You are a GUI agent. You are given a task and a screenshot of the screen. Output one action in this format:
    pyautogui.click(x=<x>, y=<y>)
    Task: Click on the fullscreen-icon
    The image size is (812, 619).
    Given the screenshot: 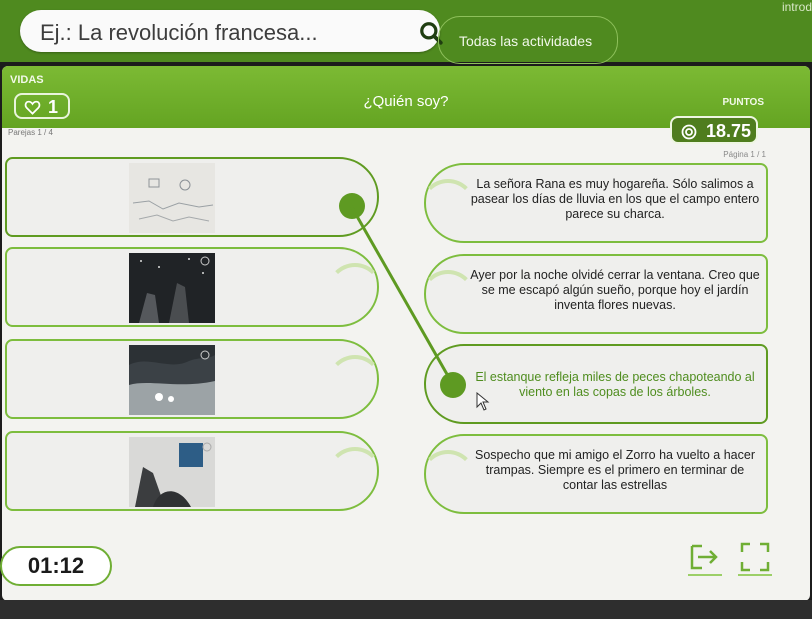 What is the action you would take?
    pyautogui.click(x=755, y=558)
    